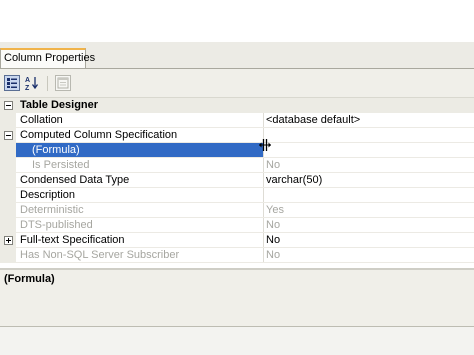  Describe the element at coordinates (100, 255) in the screenshot. I see `property-name: Has Non-SQL Server Subscriber` at that location.